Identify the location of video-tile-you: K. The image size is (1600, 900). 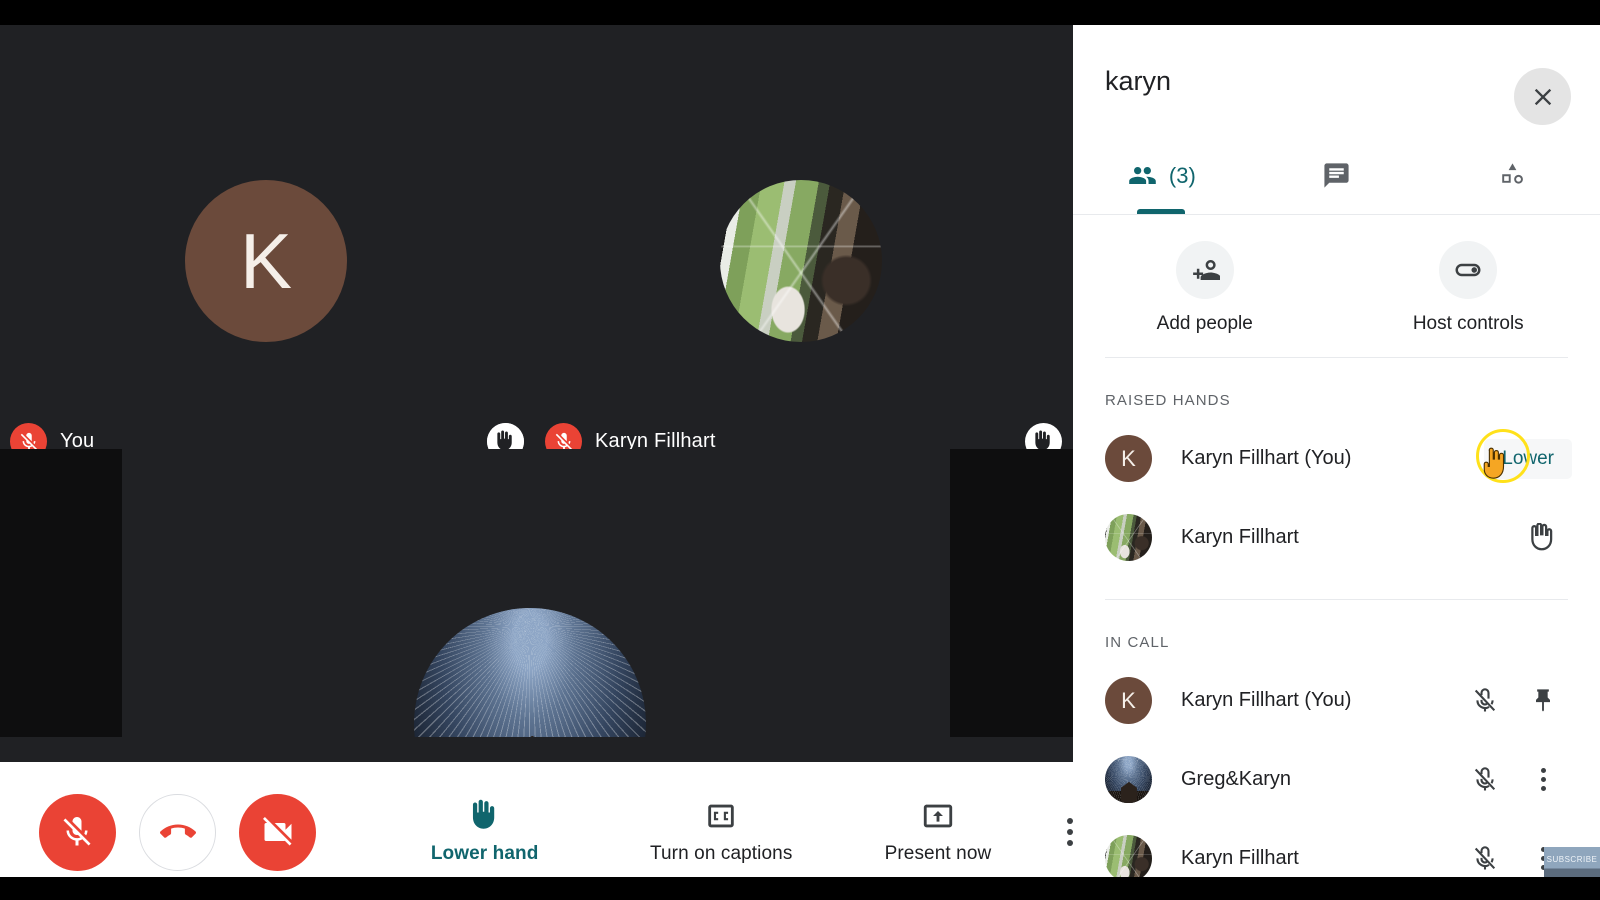
(235, 232).